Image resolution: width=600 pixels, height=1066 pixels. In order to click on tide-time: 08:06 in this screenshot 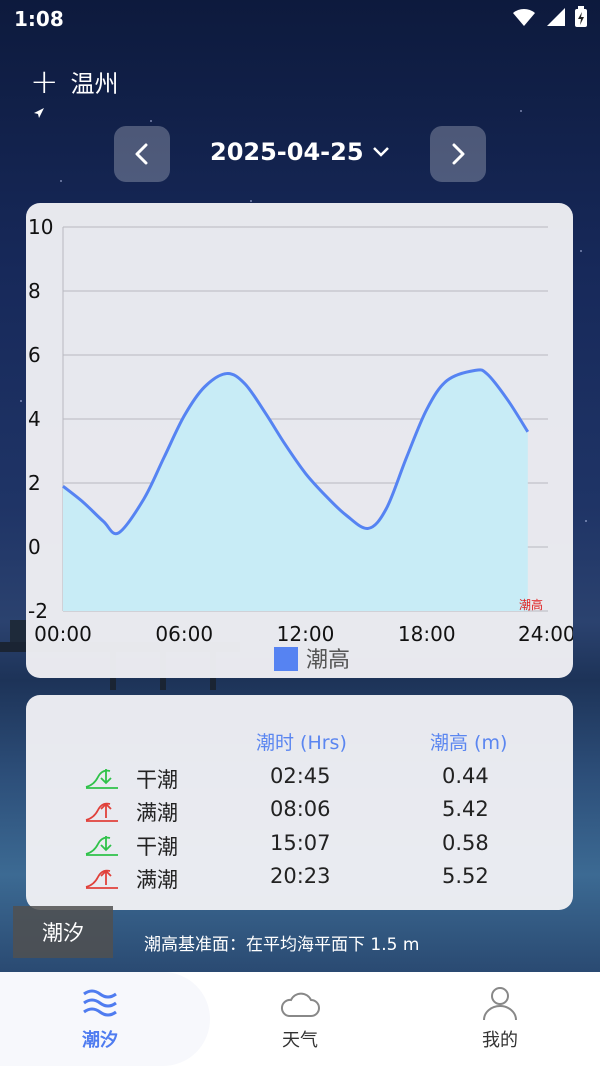, I will do `click(300, 809)`.